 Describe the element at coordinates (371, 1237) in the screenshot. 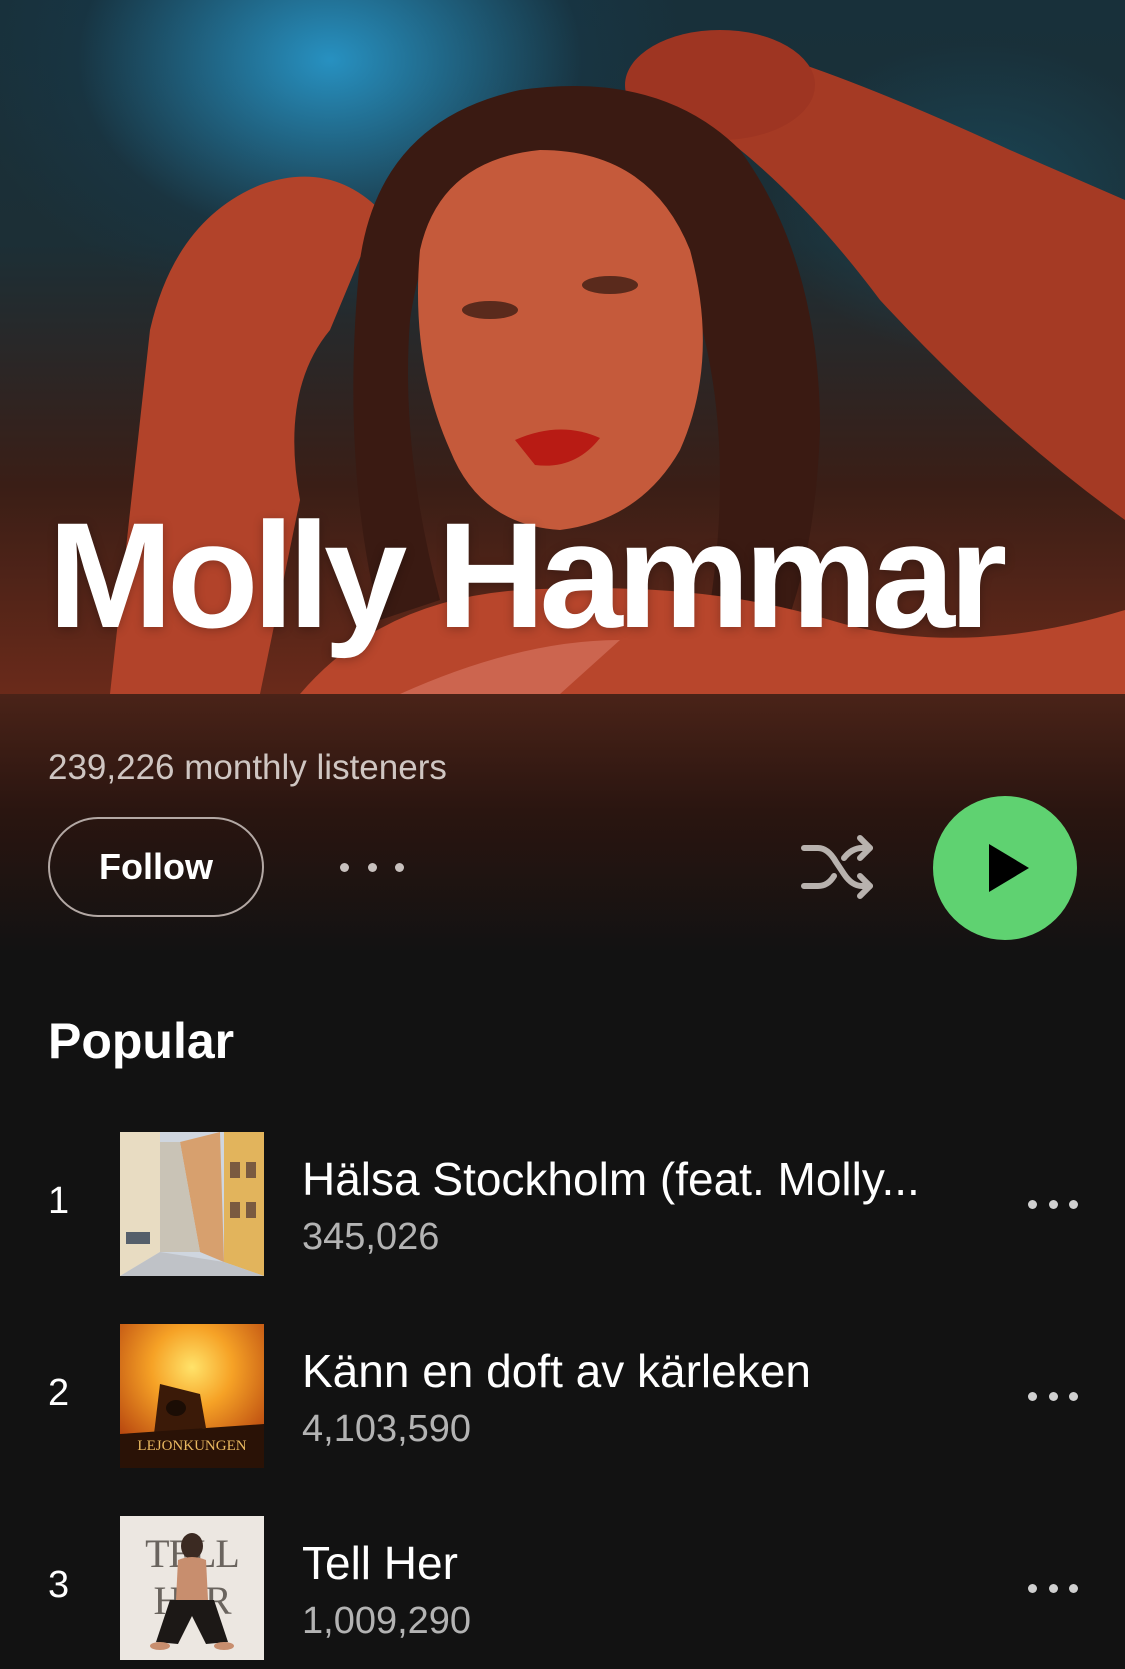

I see `track-plays: 345,026` at that location.